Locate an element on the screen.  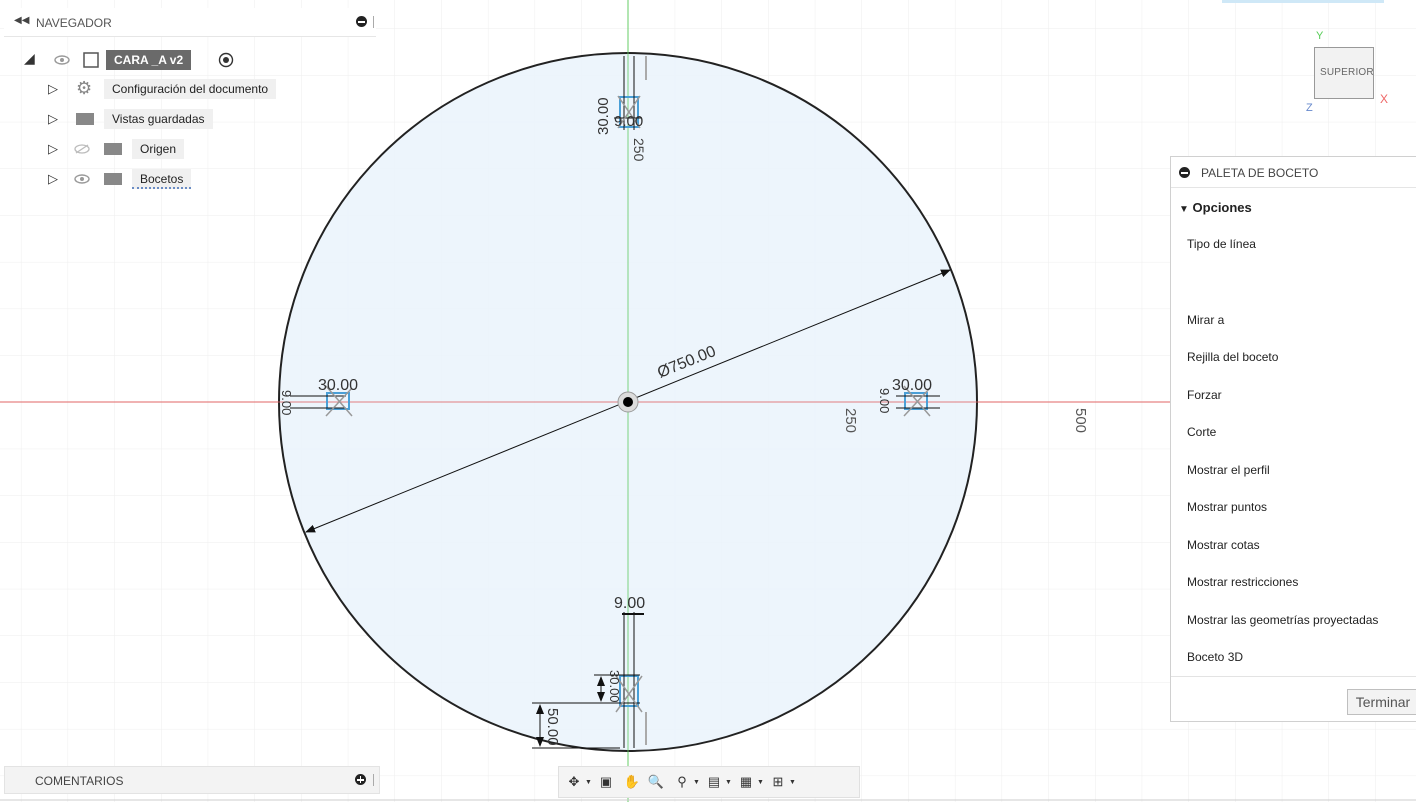
option-sketch-grid: Rejilla del boceto is located at coordinates (1232, 357).